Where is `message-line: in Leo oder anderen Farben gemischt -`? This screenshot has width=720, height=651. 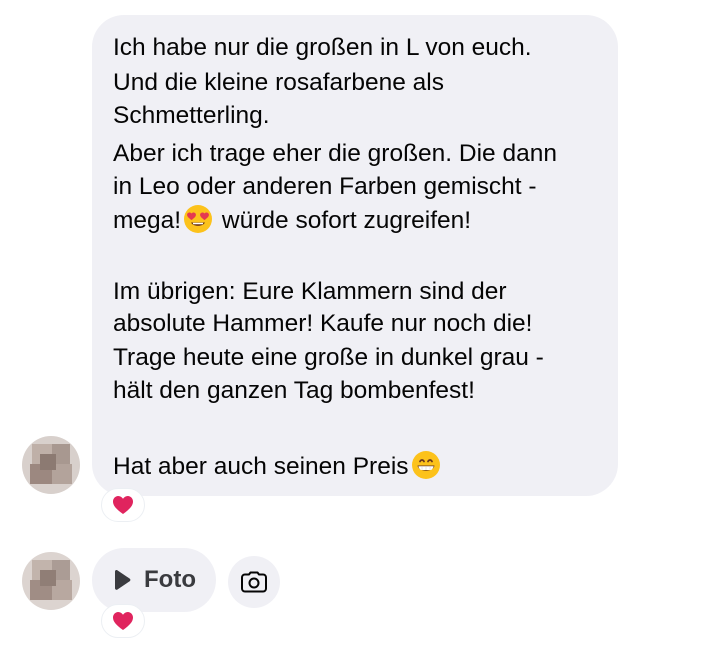
message-line: in Leo oder anderen Farben gemischt - is located at coordinates (325, 186).